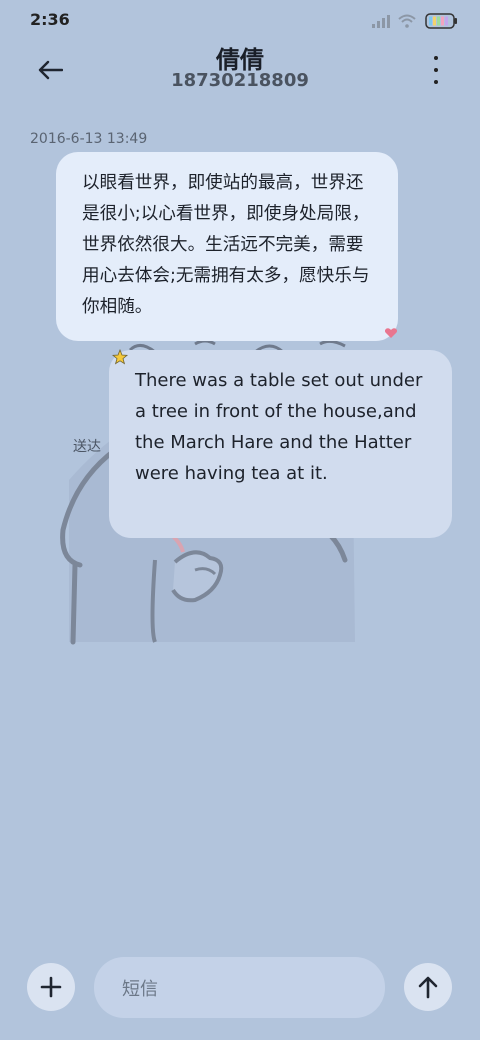  I want to click on contact-number: 18730218809, so click(240, 80).